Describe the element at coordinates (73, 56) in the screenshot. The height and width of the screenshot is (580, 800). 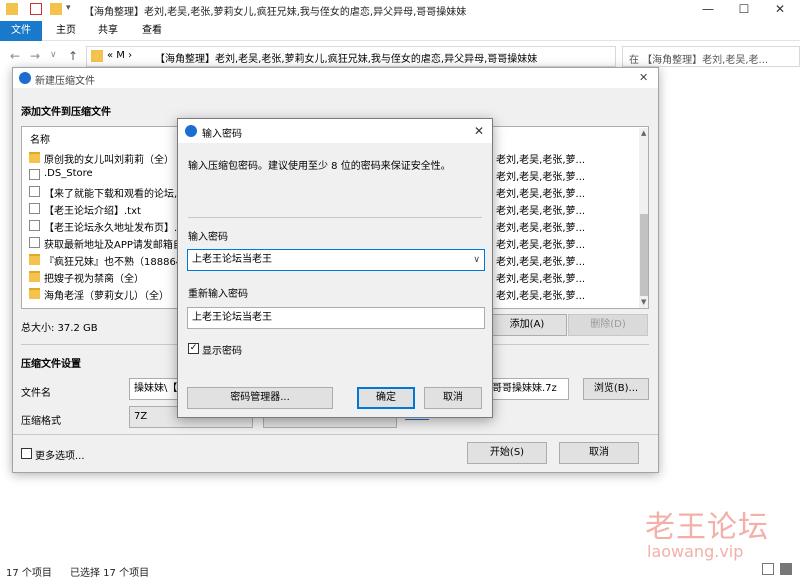
I see `up-icon: ↑` at that location.